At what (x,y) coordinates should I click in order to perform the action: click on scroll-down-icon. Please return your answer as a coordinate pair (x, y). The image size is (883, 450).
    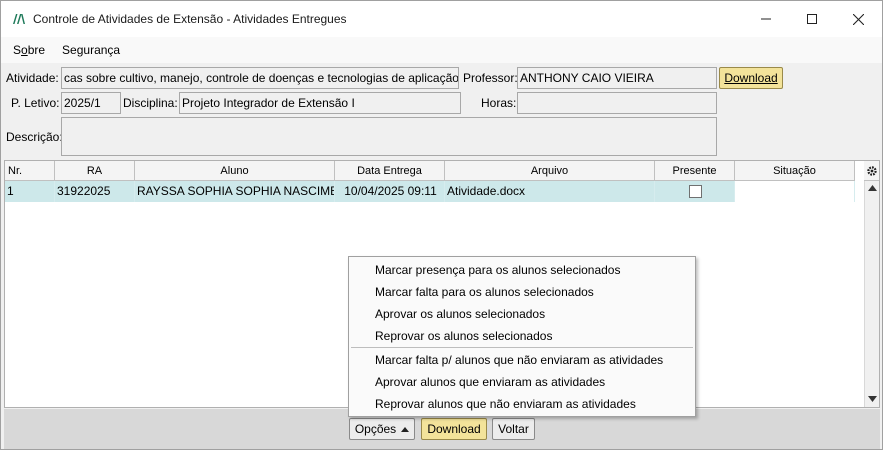
    Looking at the image, I should click on (872, 399).